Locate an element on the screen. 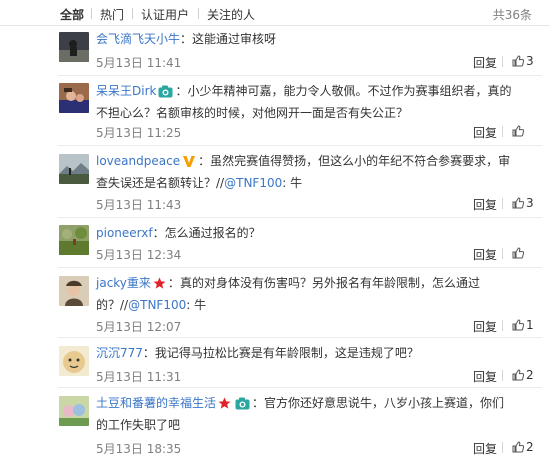  like-count: 1 is located at coordinates (530, 325).